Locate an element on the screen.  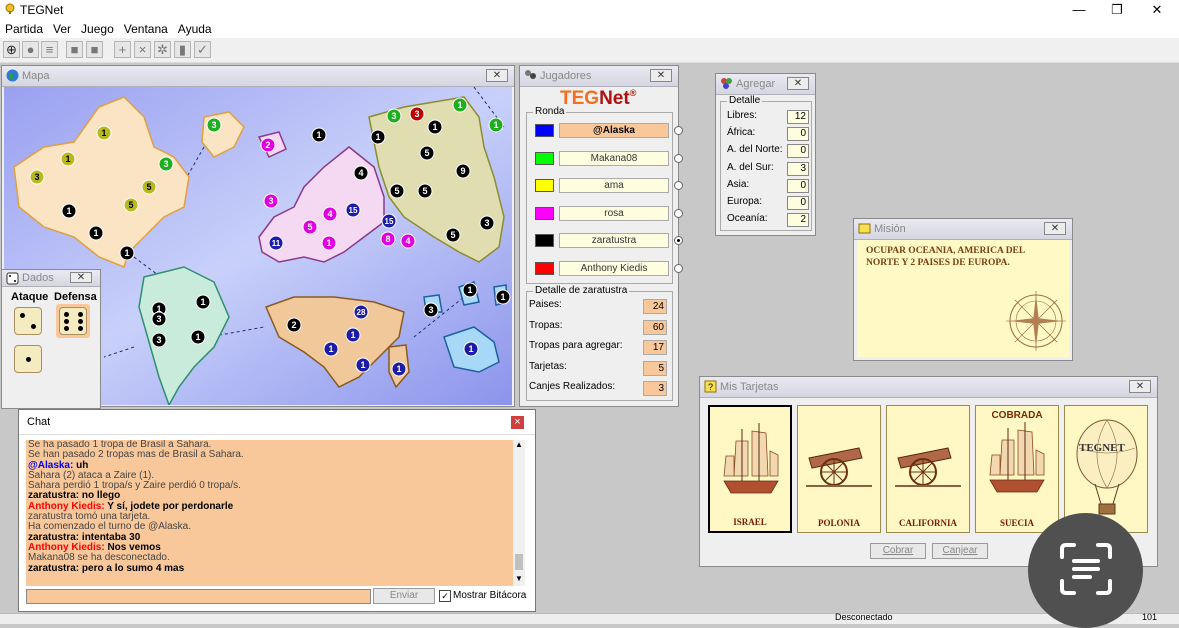
player-row: zaratustra is located at coordinates (609, 241).